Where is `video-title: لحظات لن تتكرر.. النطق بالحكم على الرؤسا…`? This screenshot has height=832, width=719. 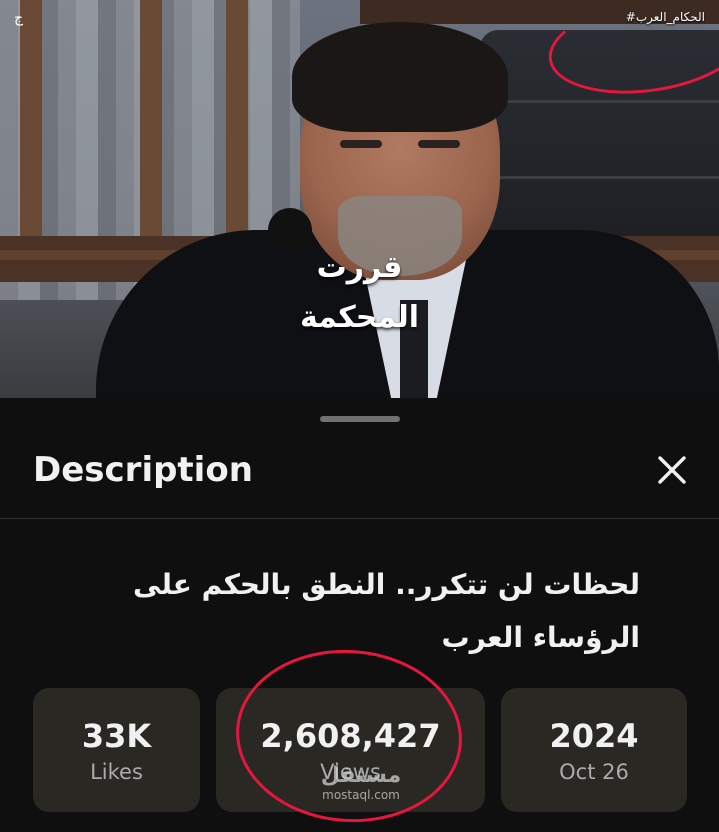 video-title: لحظات لن تتكرر.. النطق بالحكم على الرؤسا… is located at coordinates (386, 611).